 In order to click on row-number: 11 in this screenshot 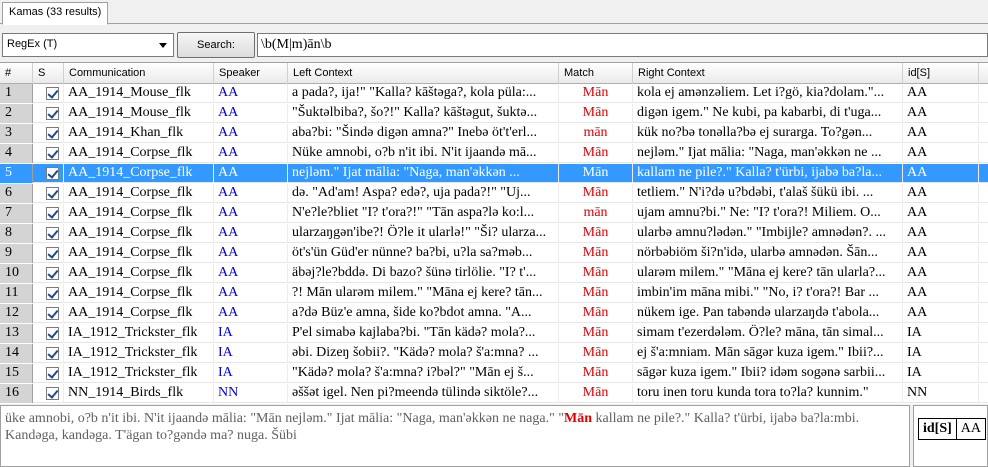, I will do `click(16, 293)`.